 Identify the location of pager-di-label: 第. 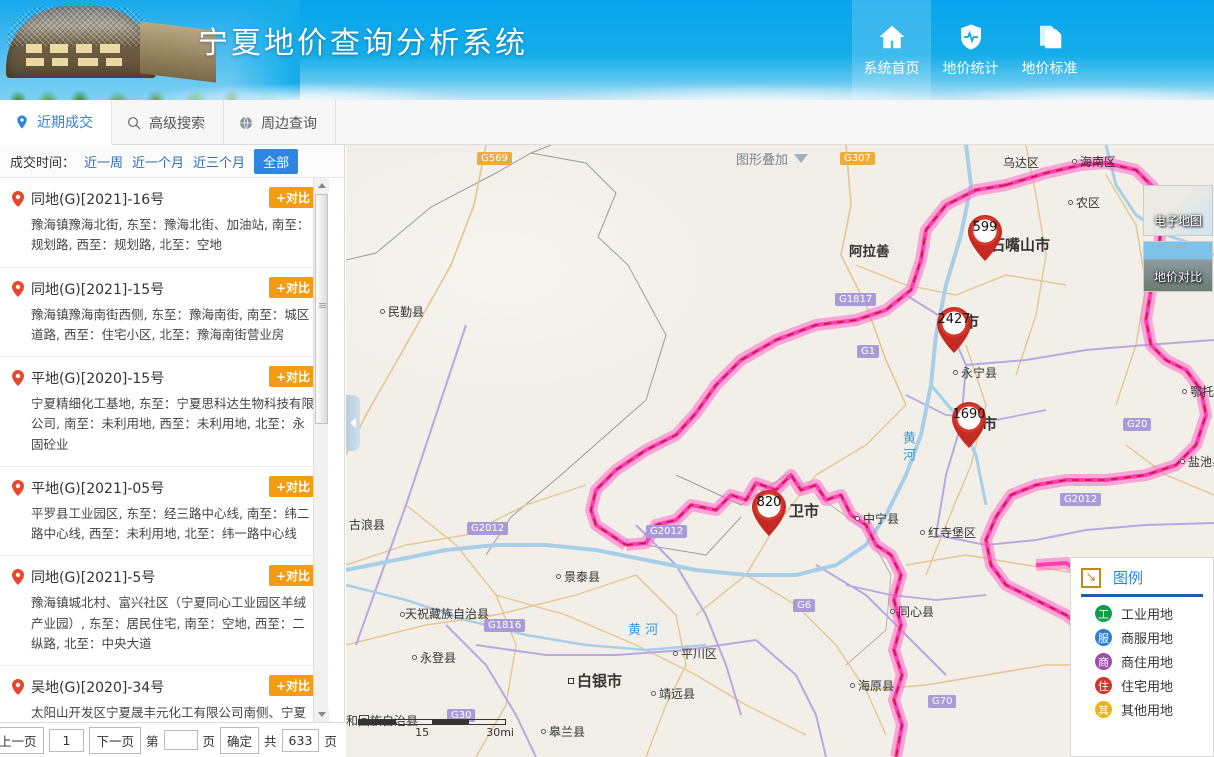
(152, 741).